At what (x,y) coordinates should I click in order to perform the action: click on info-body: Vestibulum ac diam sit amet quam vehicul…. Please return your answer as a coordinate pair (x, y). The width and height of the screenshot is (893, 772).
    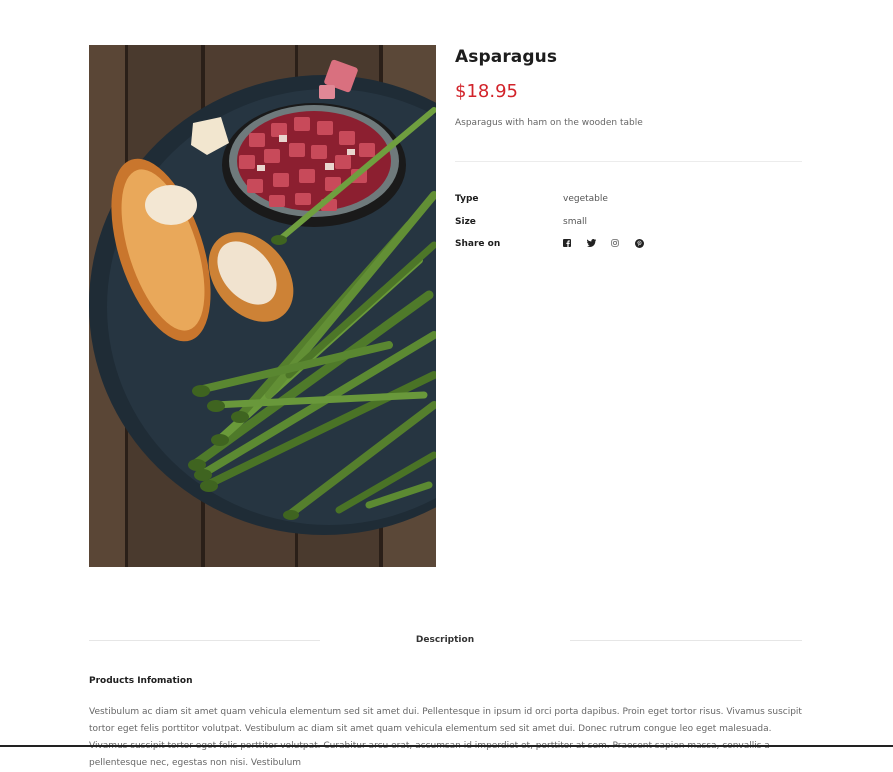
    Looking at the image, I should click on (445, 737).